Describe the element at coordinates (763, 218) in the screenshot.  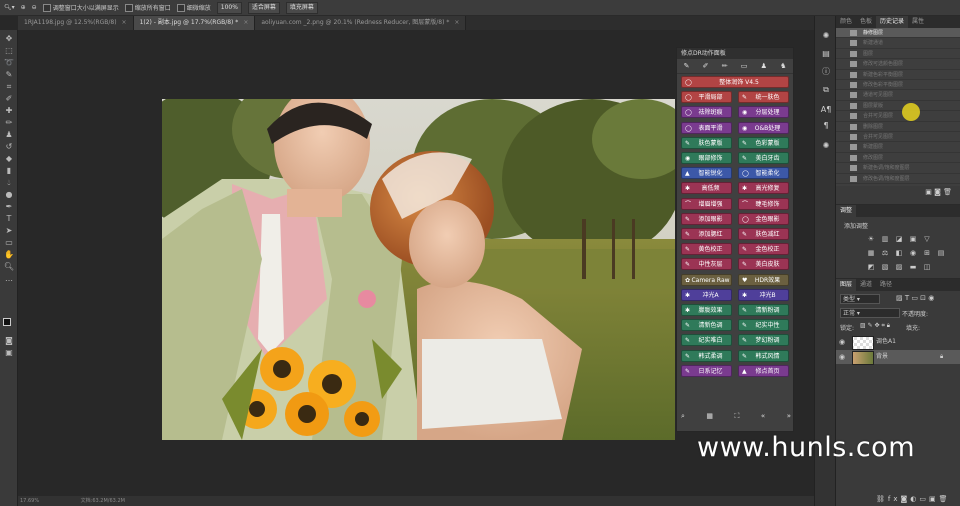
I see `dr-action-button: ◯ 金色眼影` at that location.